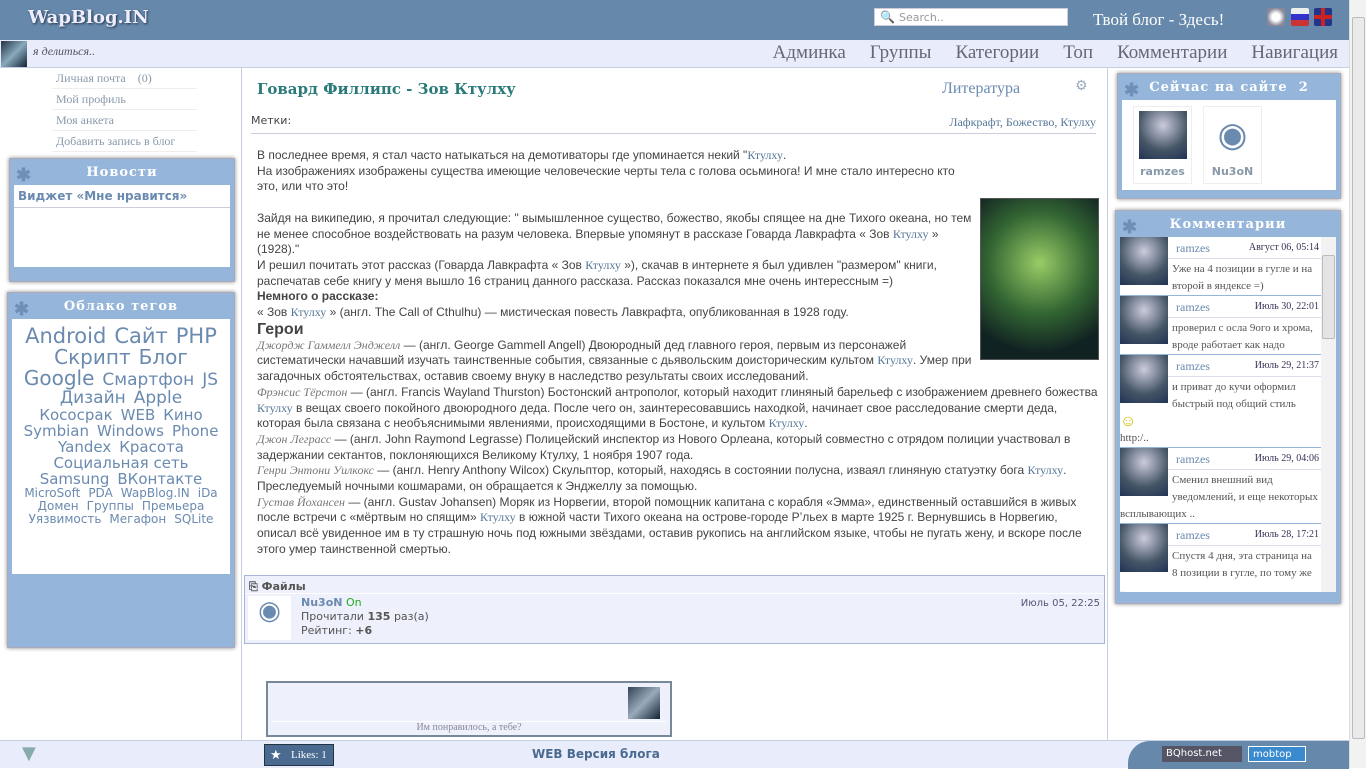  What do you see at coordinates (148, 380) in the screenshot?
I see `tag-link: Смартфон` at bounding box center [148, 380].